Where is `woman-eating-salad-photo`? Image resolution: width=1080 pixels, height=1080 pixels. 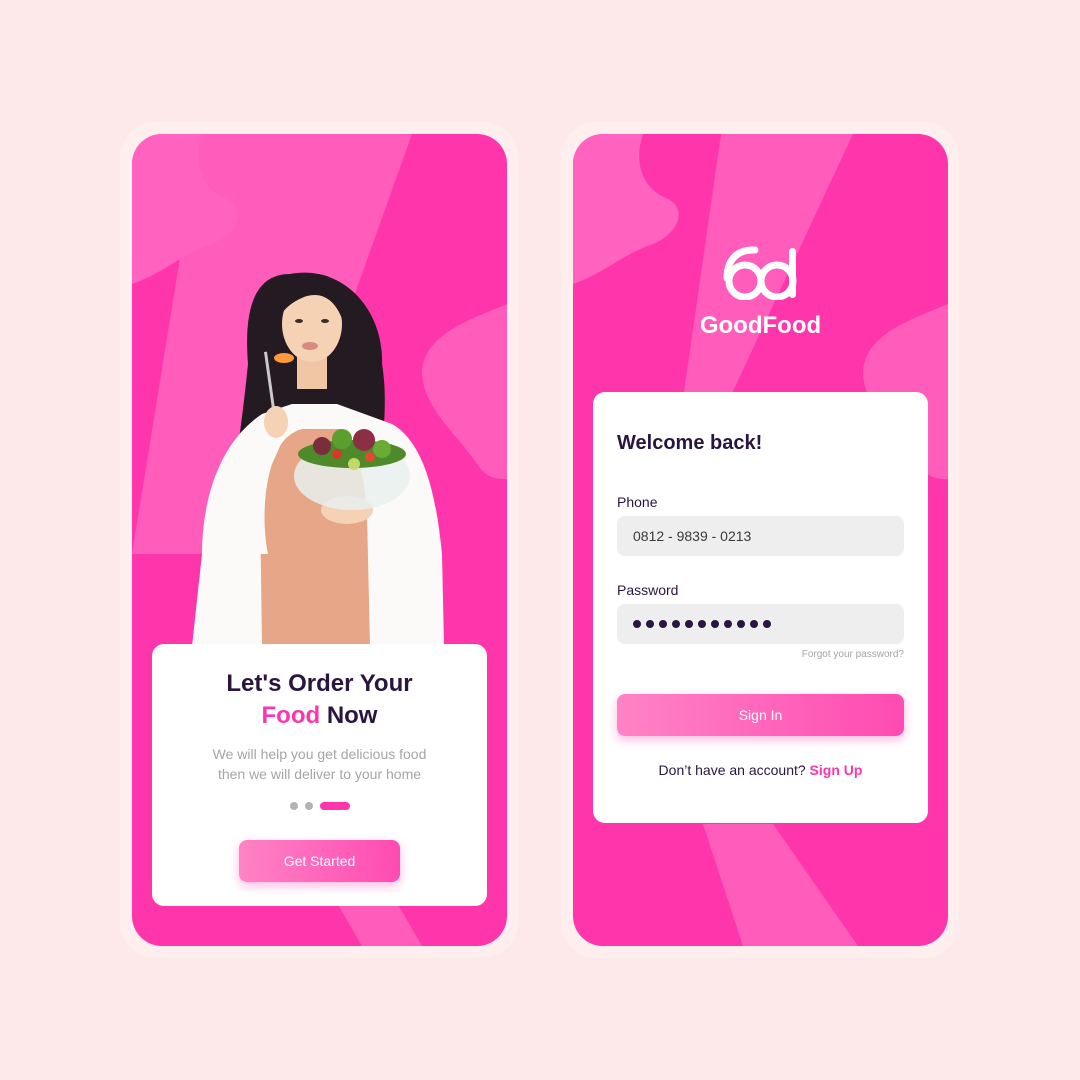
woman-eating-salad-photo is located at coordinates (318, 459).